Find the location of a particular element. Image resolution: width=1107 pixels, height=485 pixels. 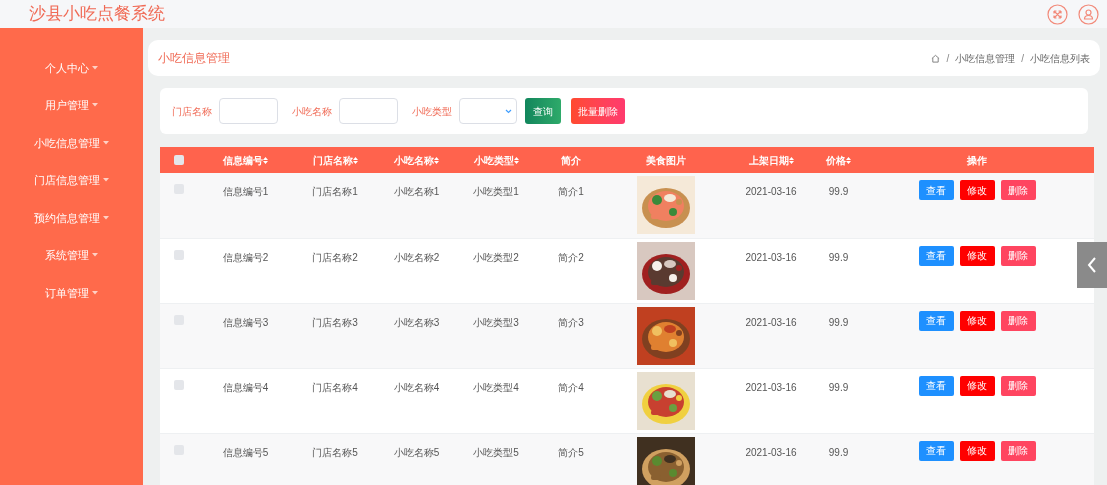

table-cell: 简介3 is located at coordinates (571, 322).